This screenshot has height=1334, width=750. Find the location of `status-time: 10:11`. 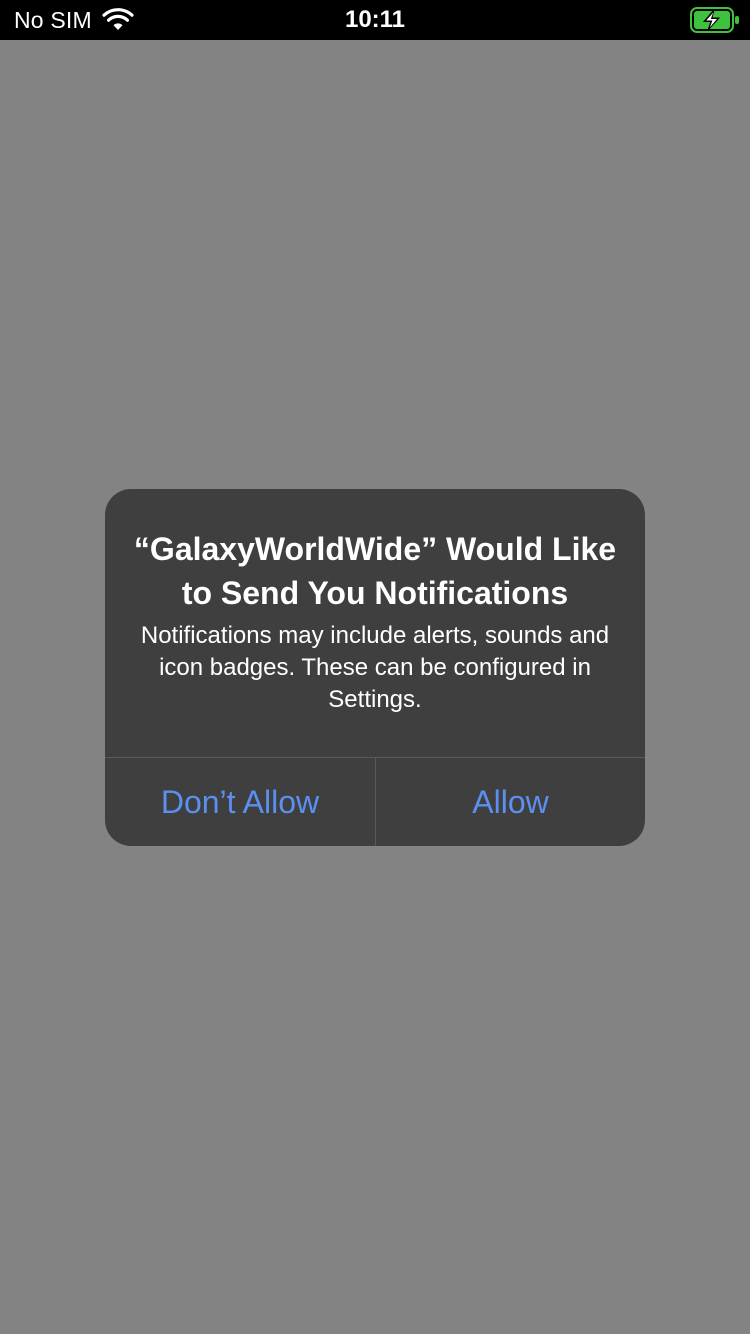

status-time: 10:11 is located at coordinates (375, 19).